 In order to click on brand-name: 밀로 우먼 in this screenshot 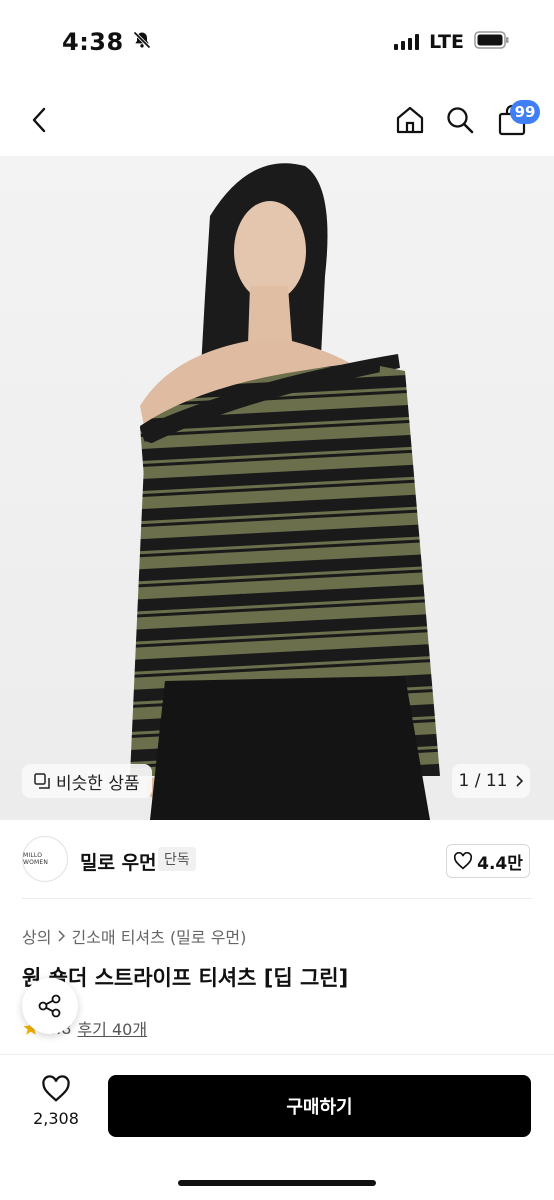, I will do `click(118, 861)`.